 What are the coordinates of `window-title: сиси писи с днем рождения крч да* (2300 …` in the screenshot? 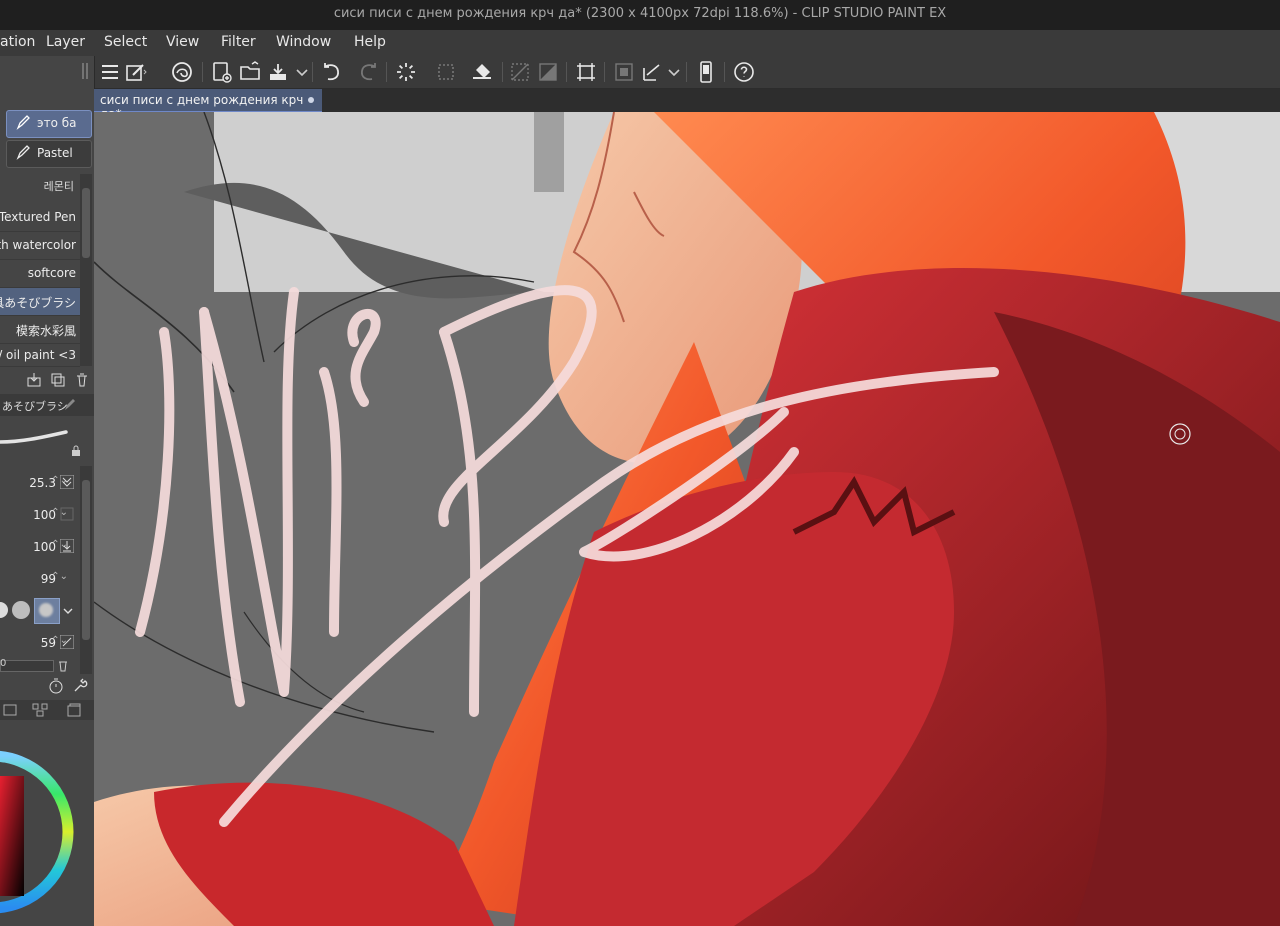 It's located at (640, 13).